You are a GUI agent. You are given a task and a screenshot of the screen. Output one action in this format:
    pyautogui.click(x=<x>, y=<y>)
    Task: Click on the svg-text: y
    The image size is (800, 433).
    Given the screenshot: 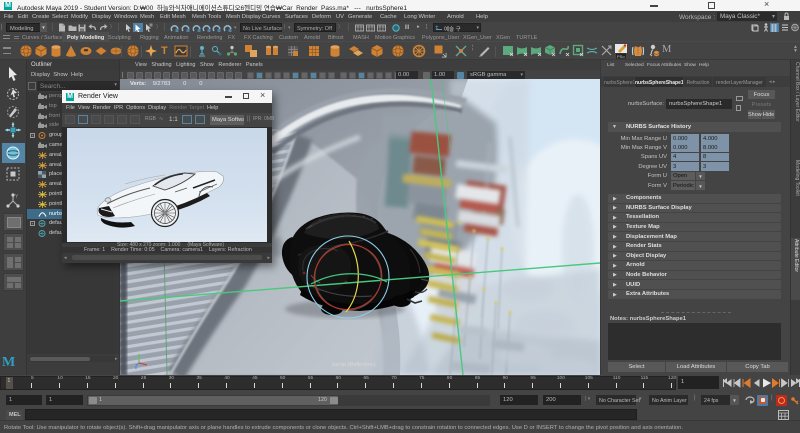 What is the action you would take?
    pyautogui.click(x=142, y=357)
    